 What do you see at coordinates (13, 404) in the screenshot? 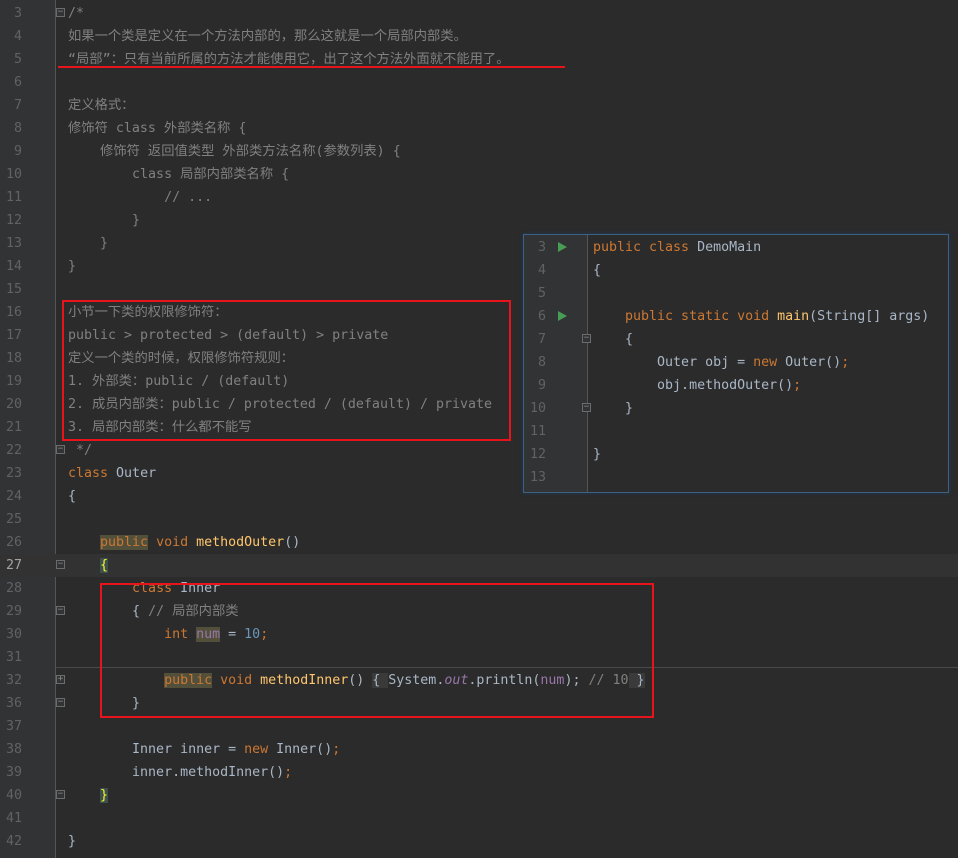
I see `line-number: 20` at bounding box center [13, 404].